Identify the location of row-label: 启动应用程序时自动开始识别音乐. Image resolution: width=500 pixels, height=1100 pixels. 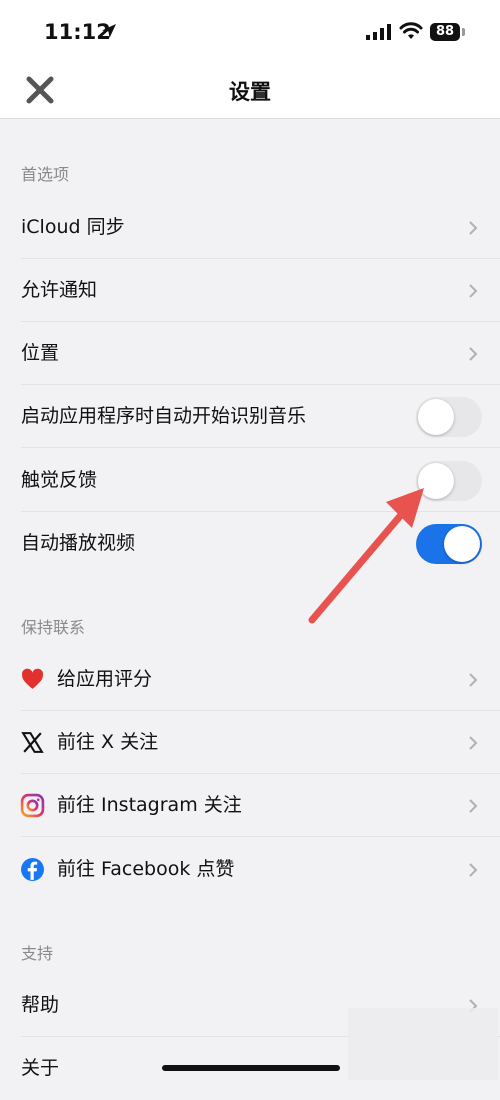
(164, 416).